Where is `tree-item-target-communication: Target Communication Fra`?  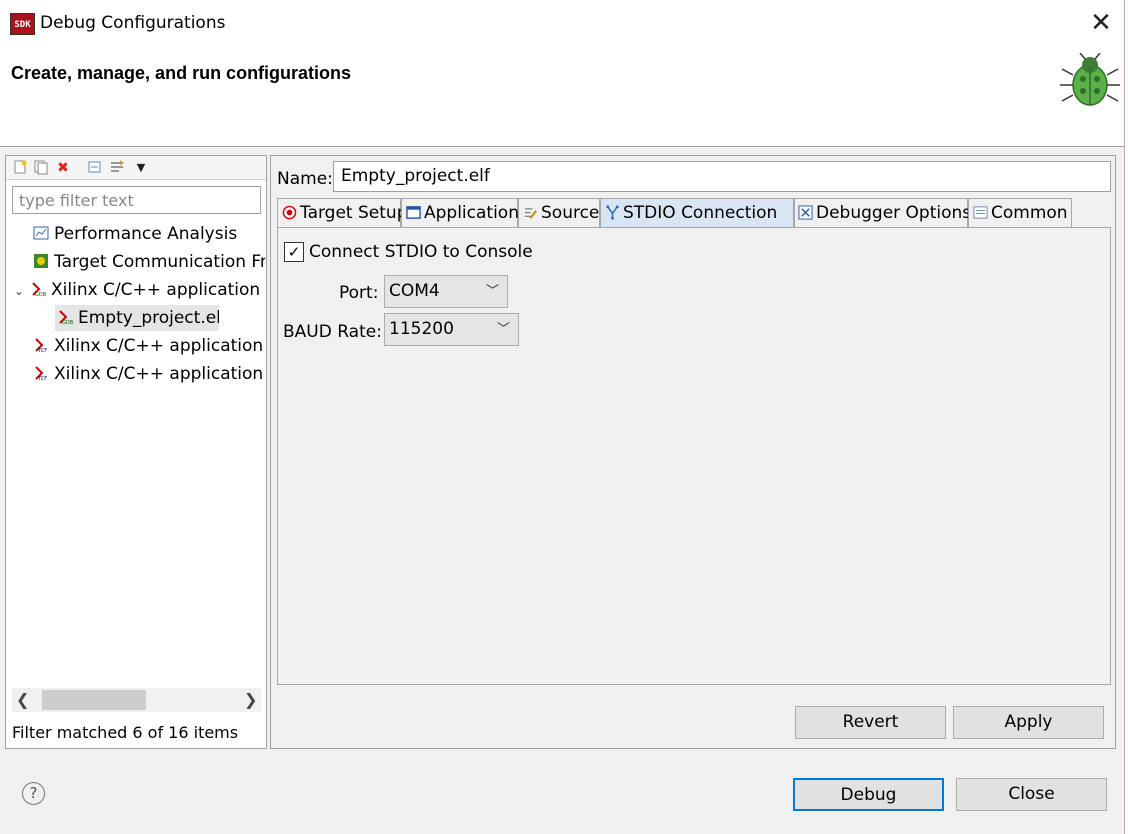 tree-item-target-communication: Target Communication Fra is located at coordinates (149, 262).